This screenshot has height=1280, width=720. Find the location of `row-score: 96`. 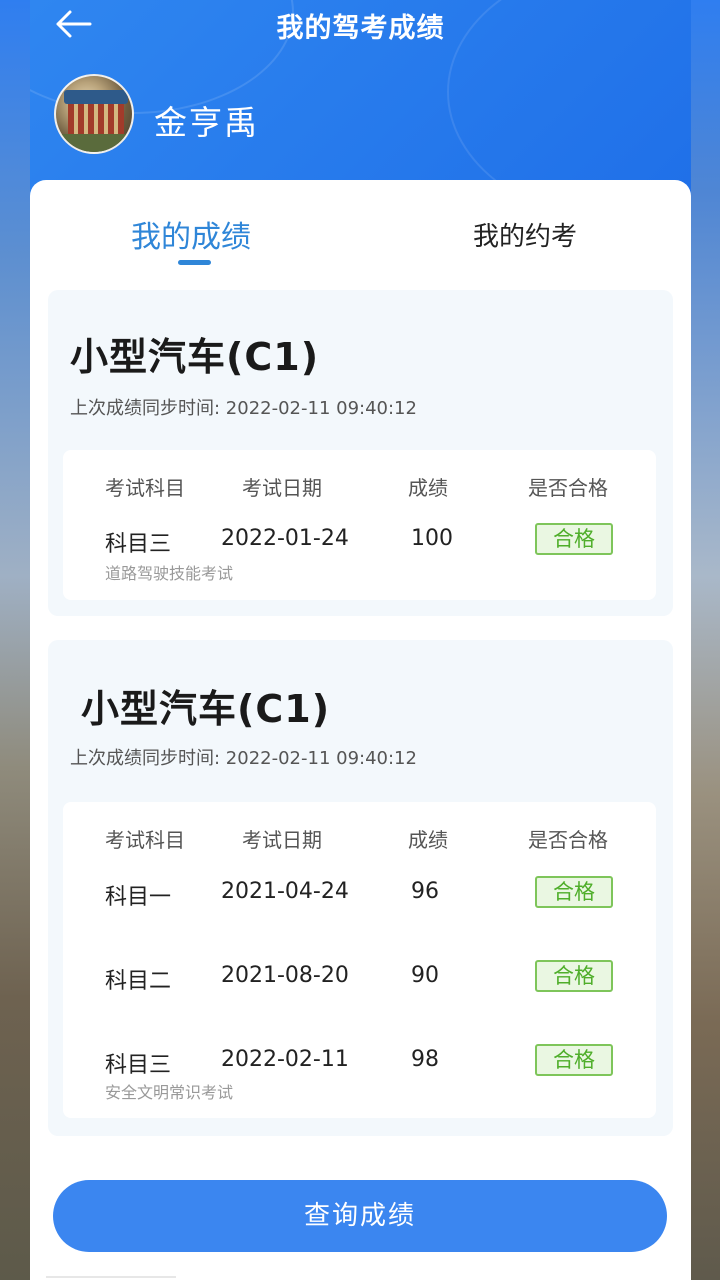

row-score: 96 is located at coordinates (425, 891).